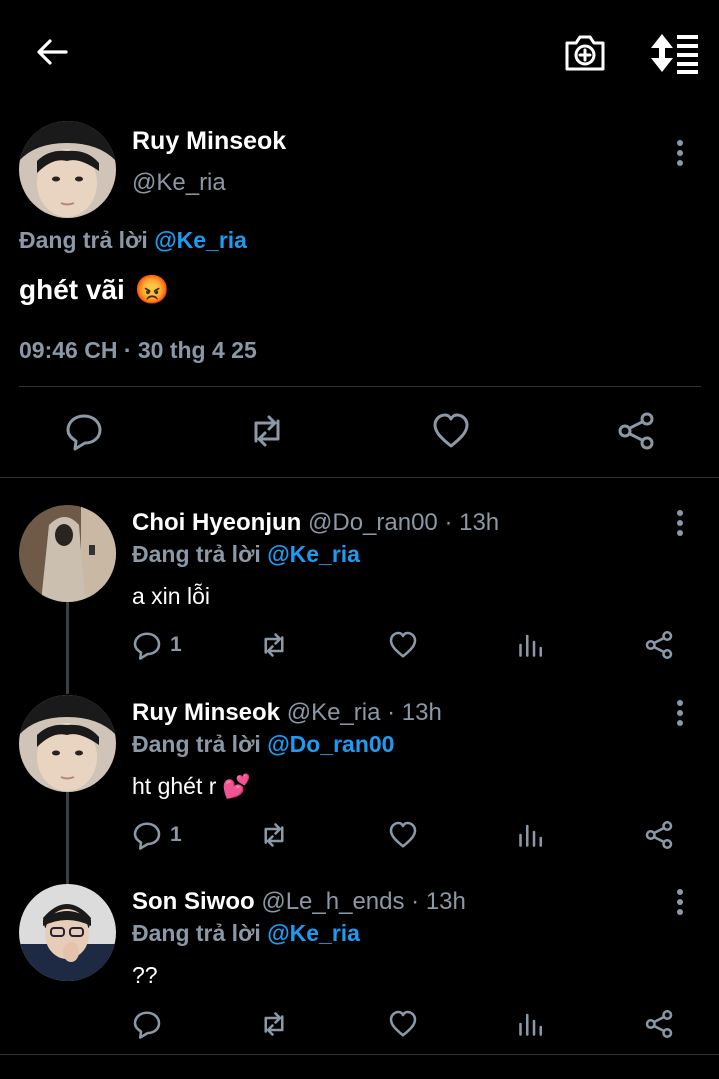 The image size is (719, 1079). I want to click on reply-text: ht ghét r 💕, so click(191, 786).